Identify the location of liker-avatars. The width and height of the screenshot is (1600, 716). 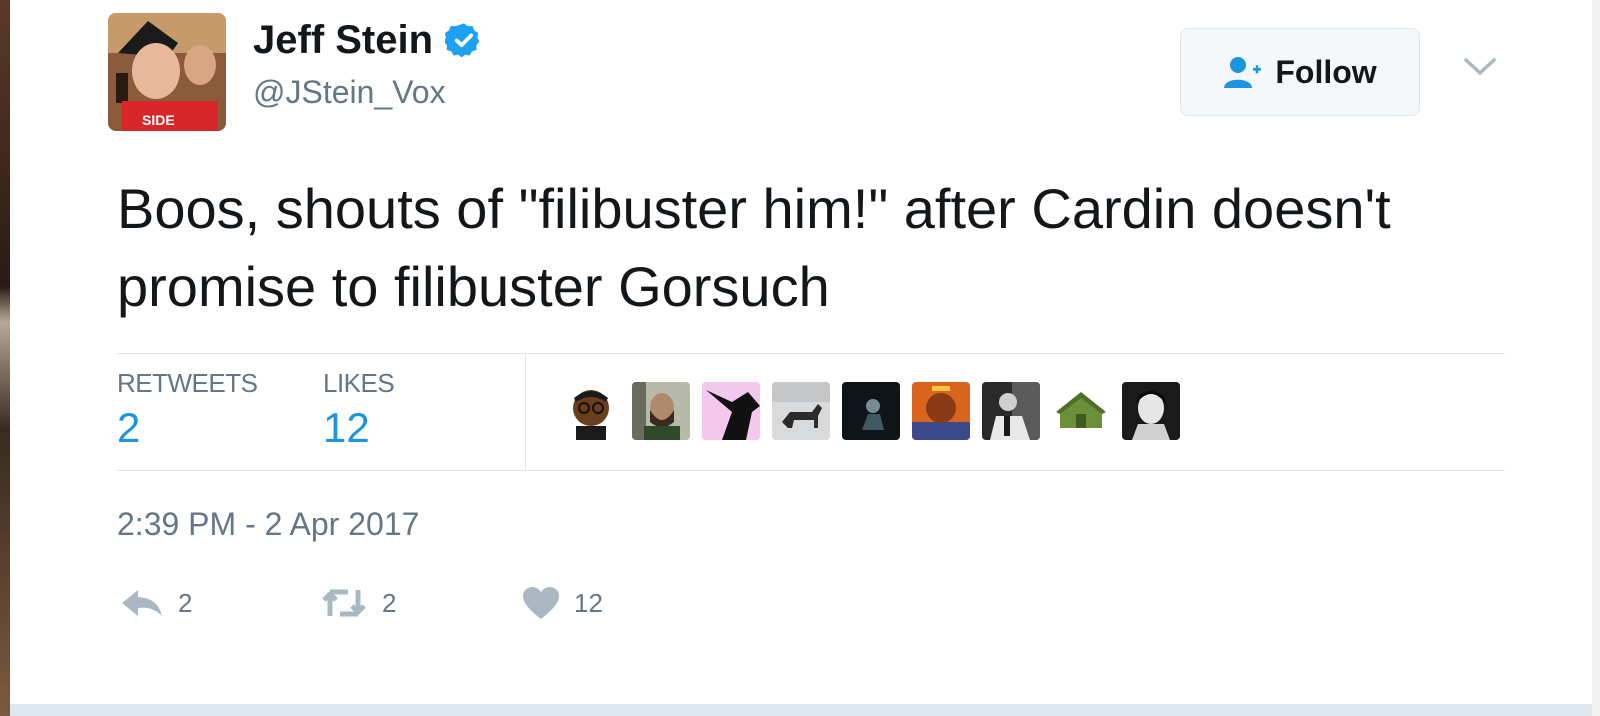
(871, 411).